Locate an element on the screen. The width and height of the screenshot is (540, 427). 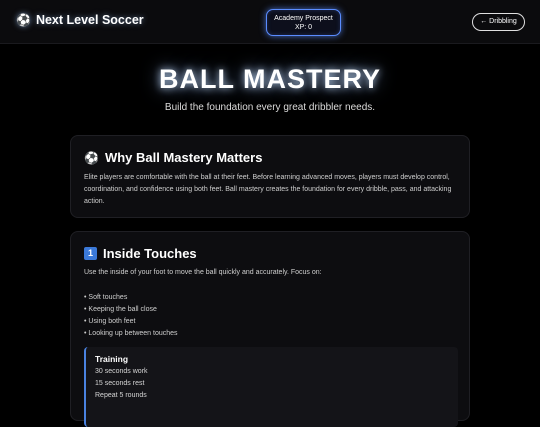
player-rank-badge: Academy Prospect XP: 0 is located at coordinates (303, 22).